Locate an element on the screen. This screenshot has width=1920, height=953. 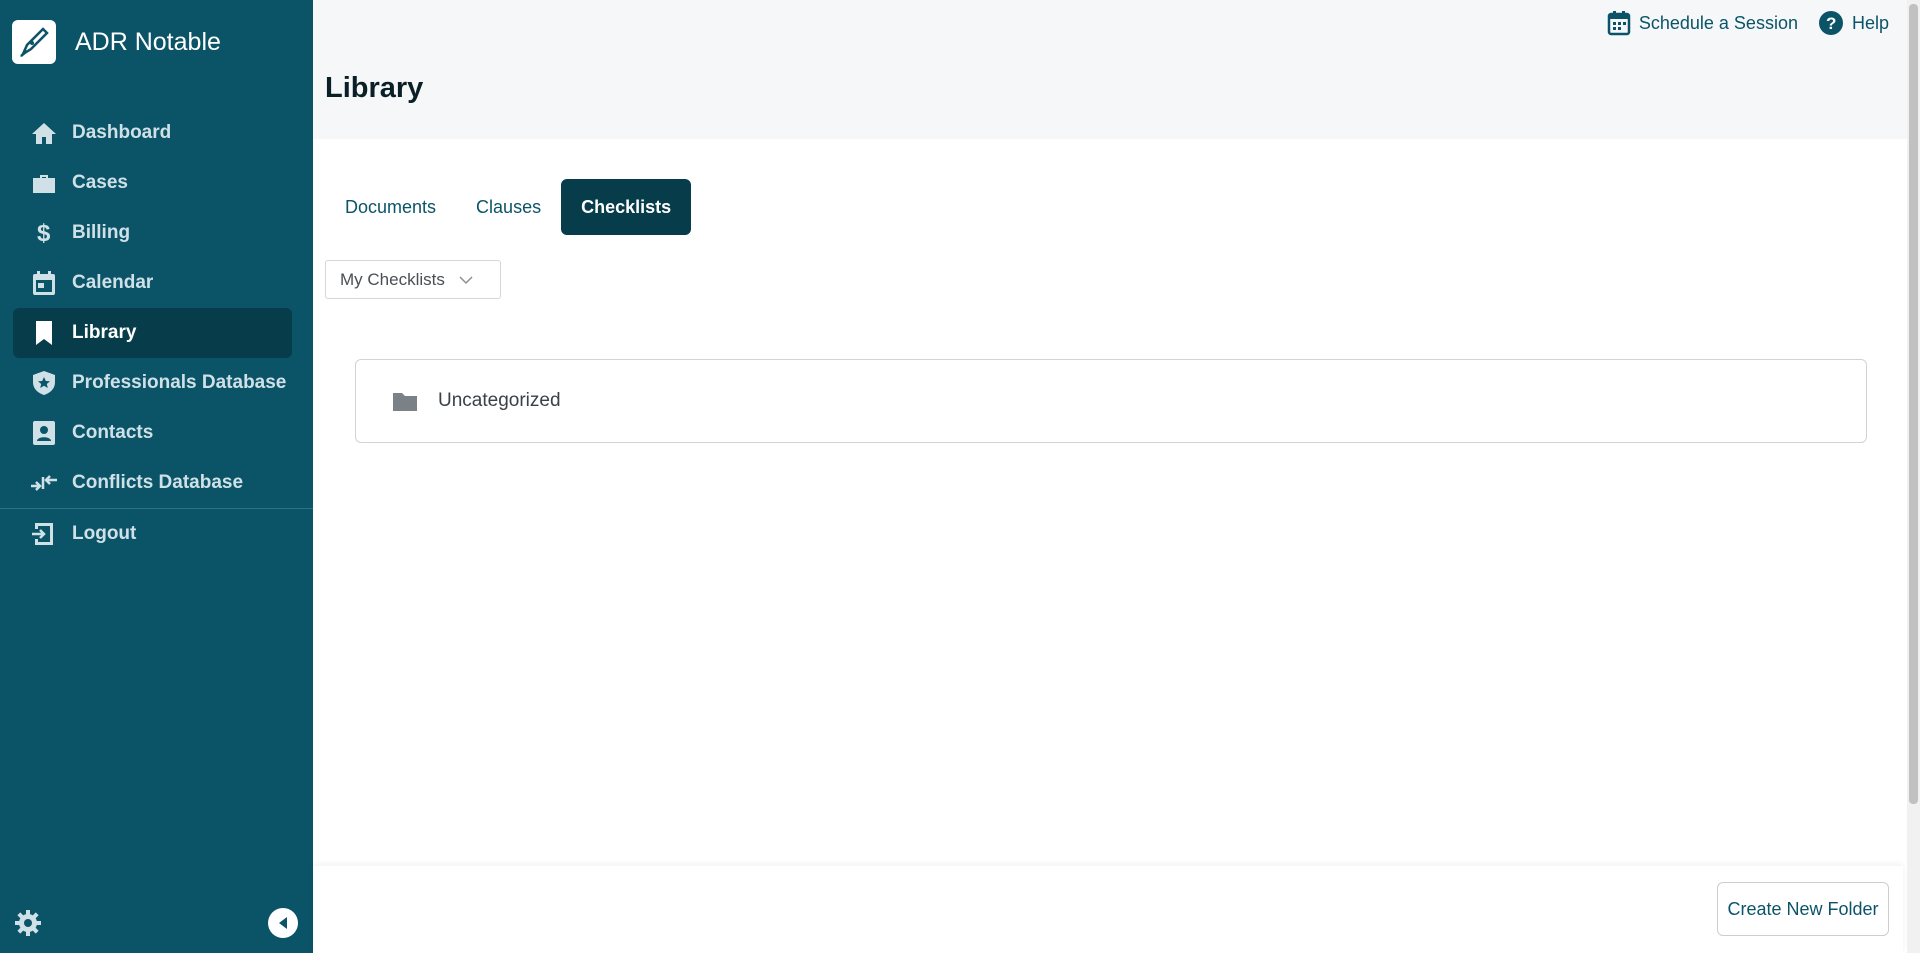
sidebar-item-dashboard: Dashboard is located at coordinates (152, 133).